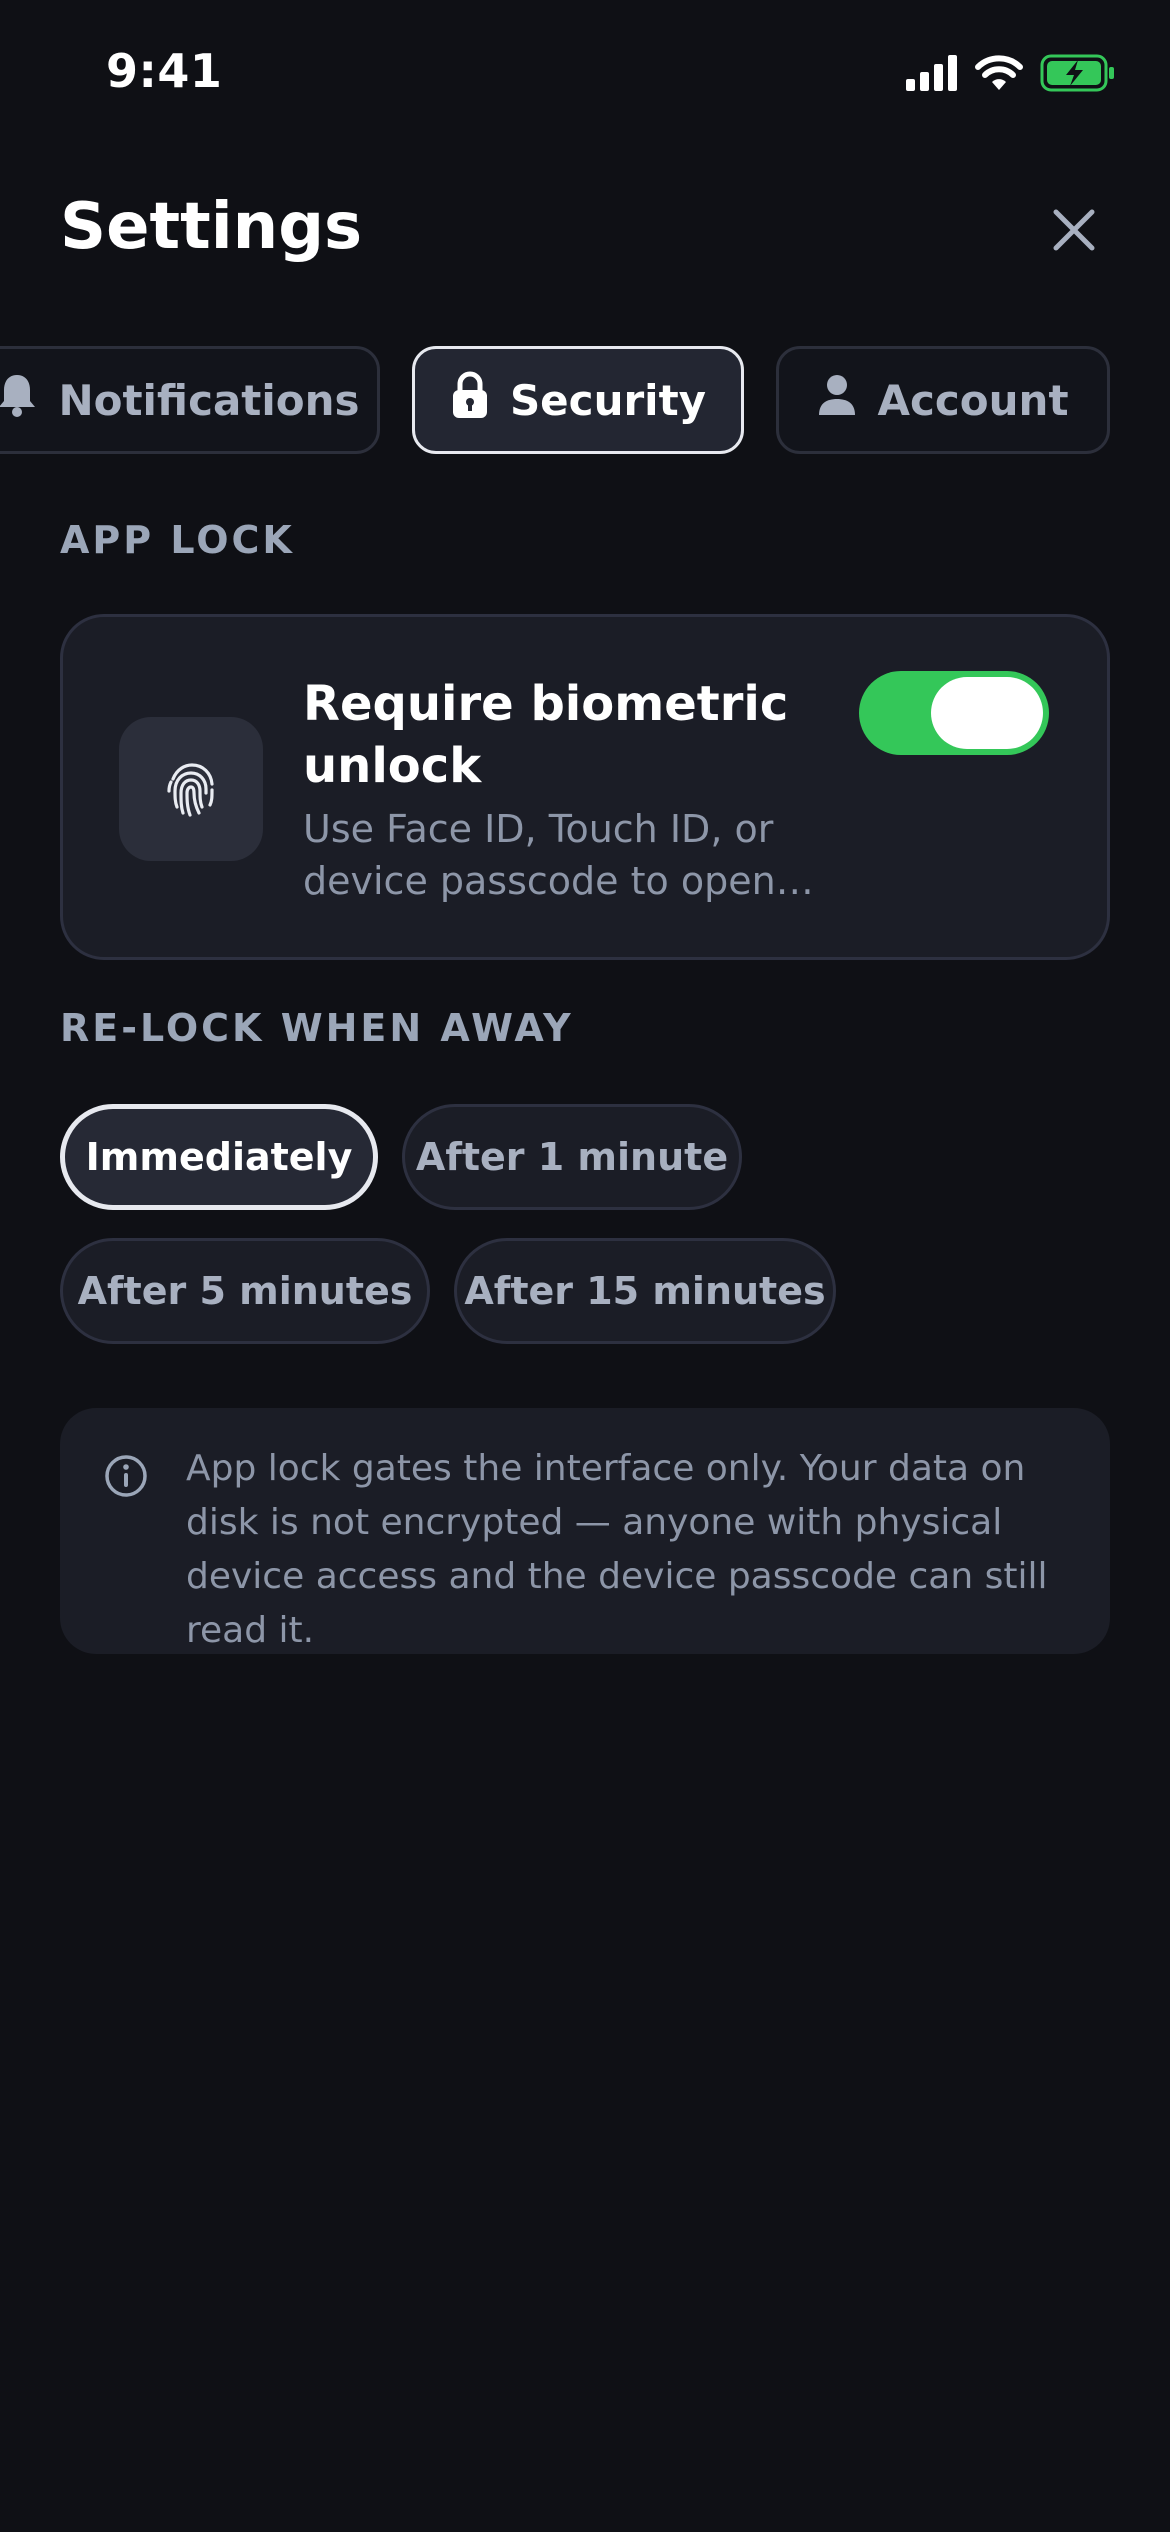  I want to click on biometric-toggle, so click(954, 713).